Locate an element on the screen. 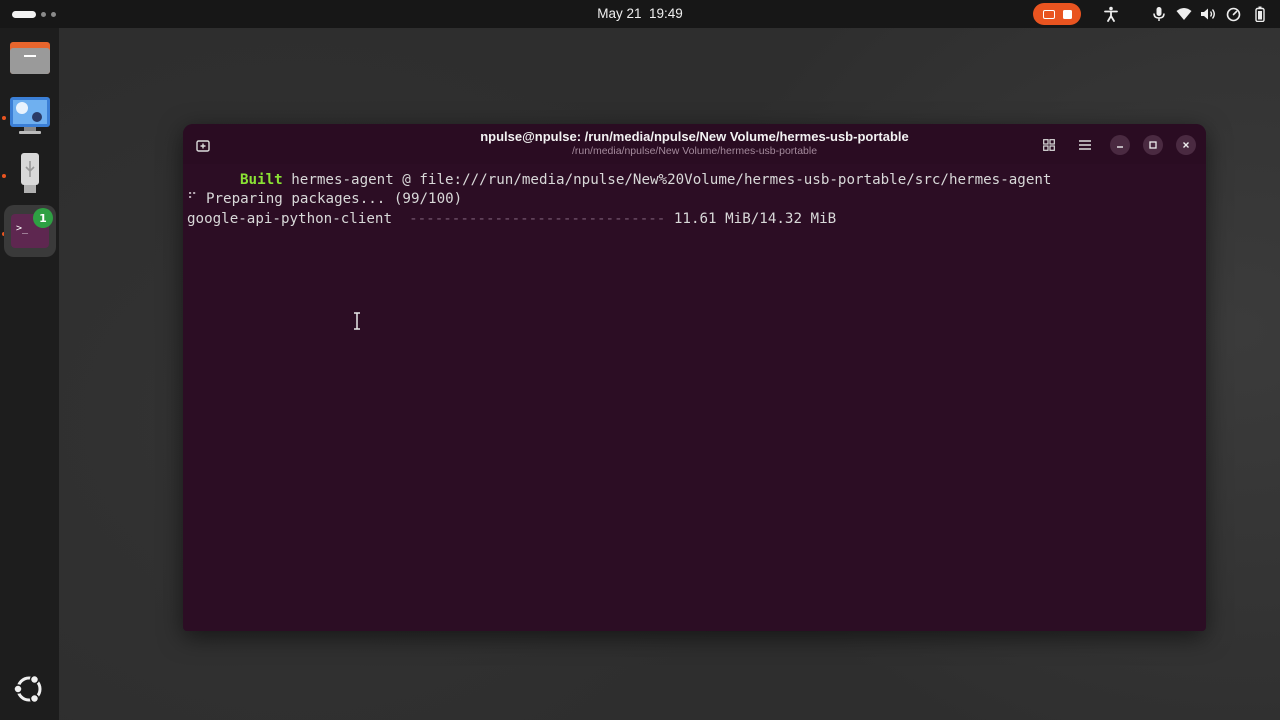 The image size is (1280, 720). minimize-button is located at coordinates (1120, 145).